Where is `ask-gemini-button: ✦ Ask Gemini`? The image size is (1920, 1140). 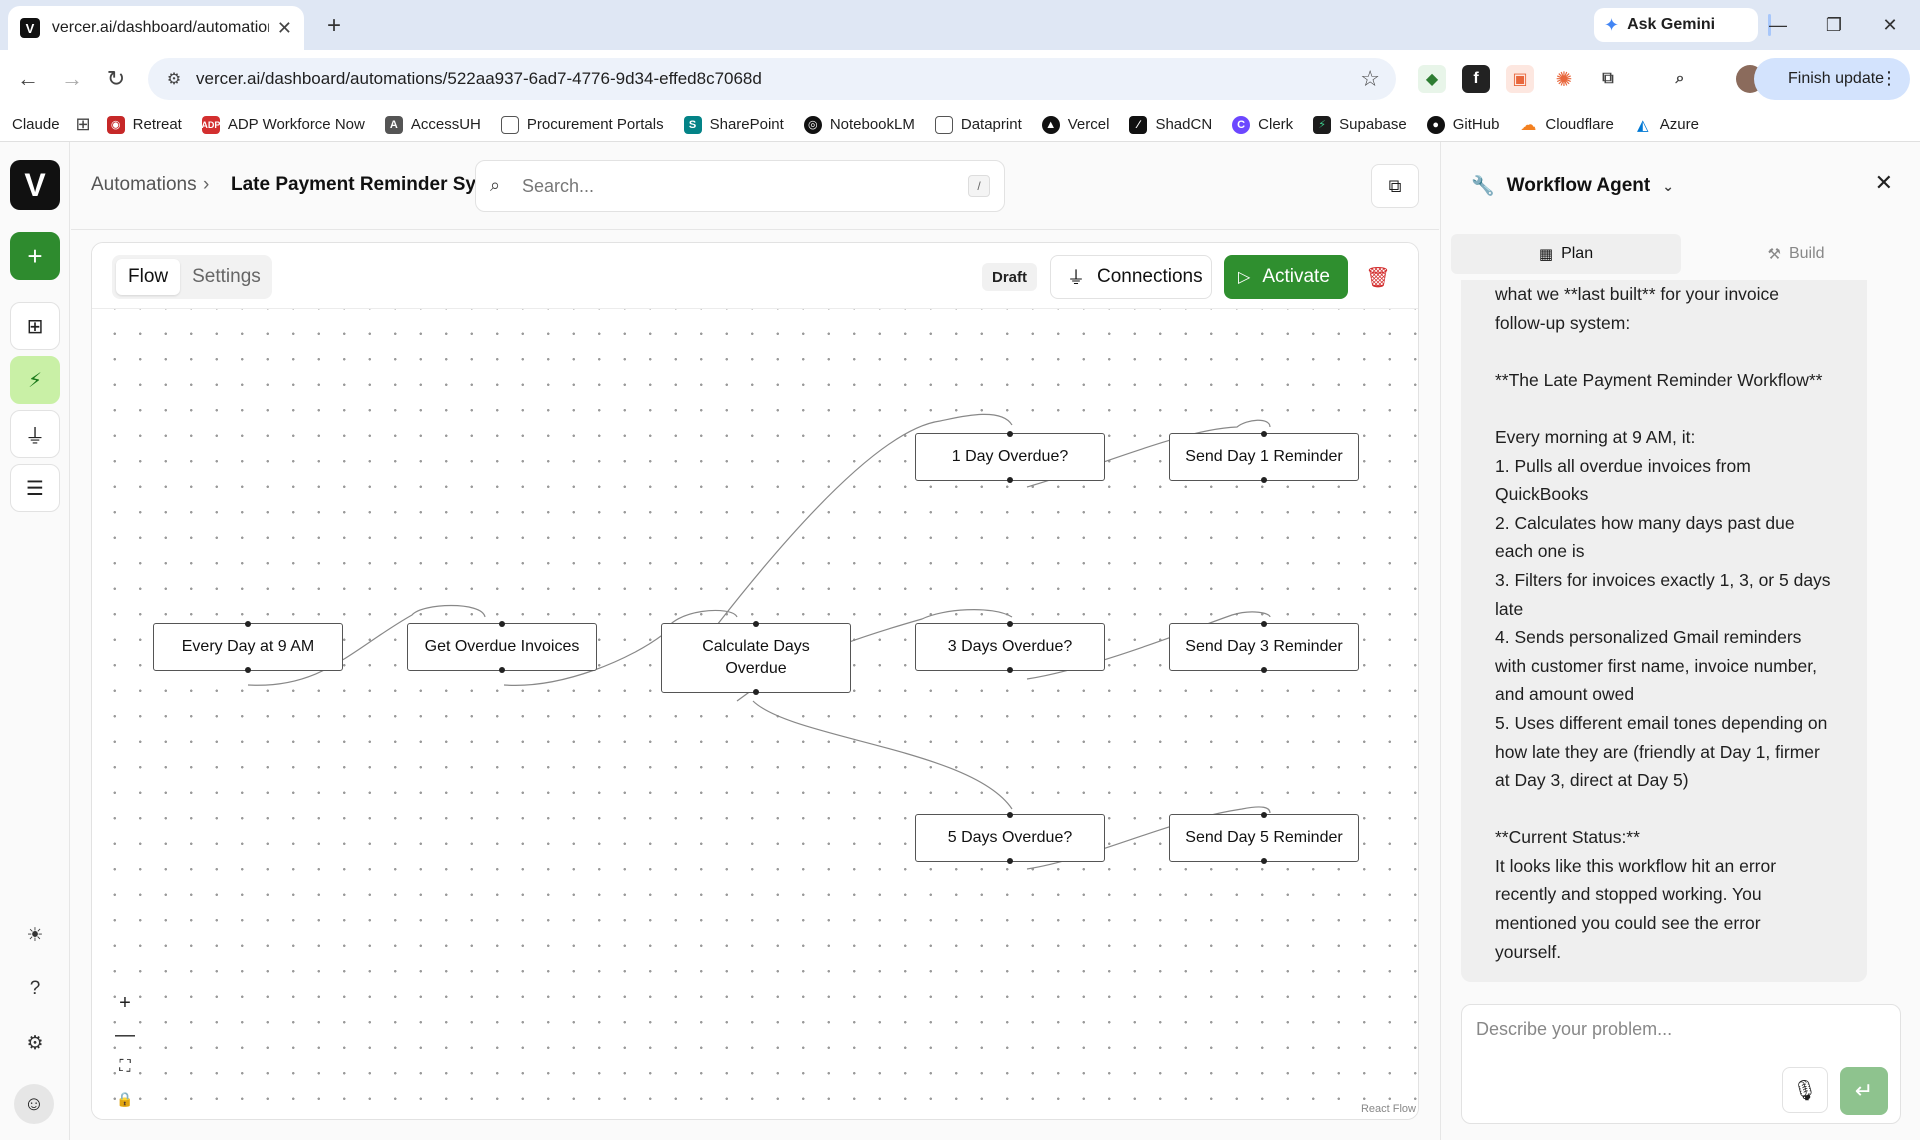 ask-gemini-button: ✦ Ask Gemini is located at coordinates (1676, 25).